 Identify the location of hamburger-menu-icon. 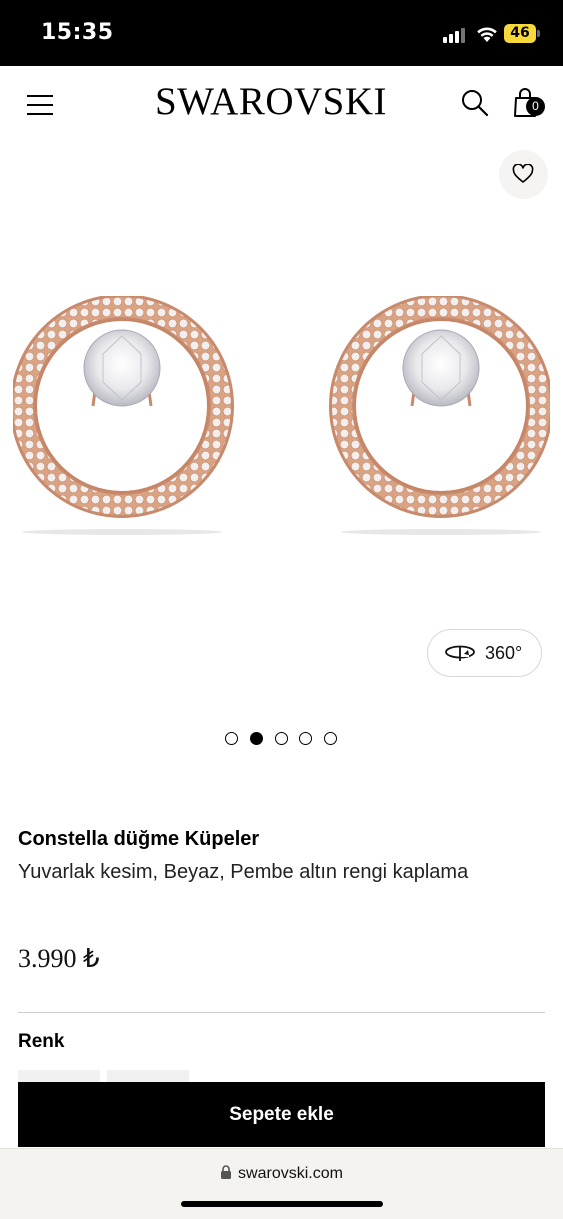
(40, 105).